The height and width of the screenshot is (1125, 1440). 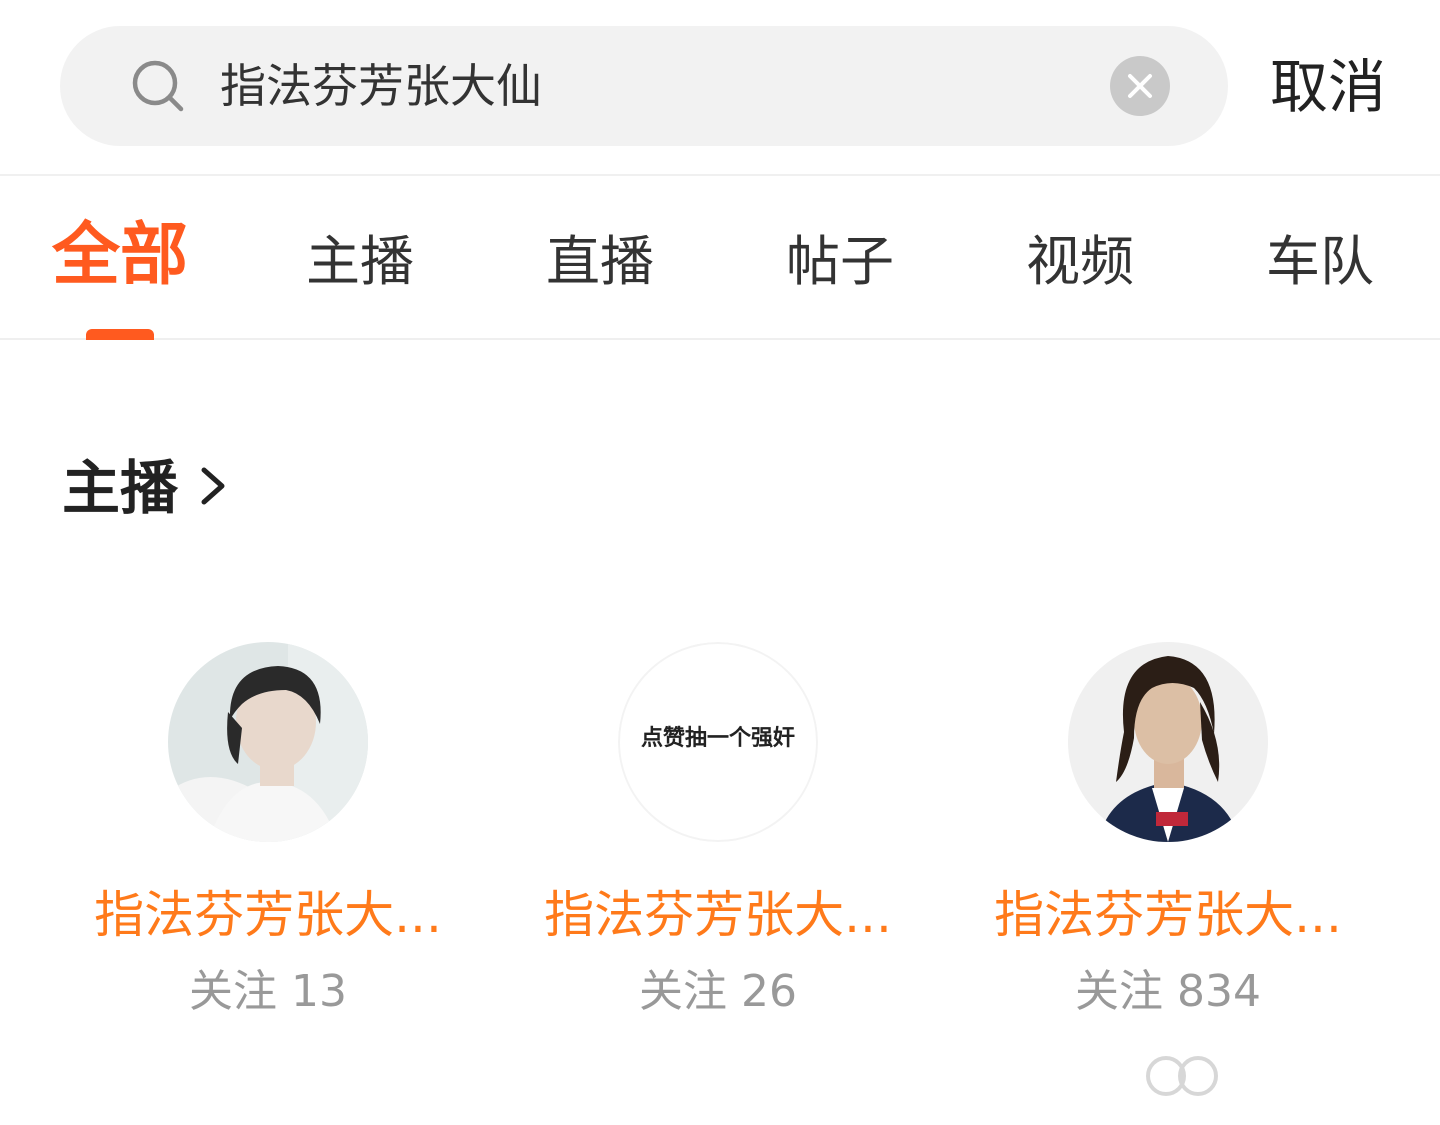 I want to click on section-title-streamers: 主播, so click(x=120, y=488).